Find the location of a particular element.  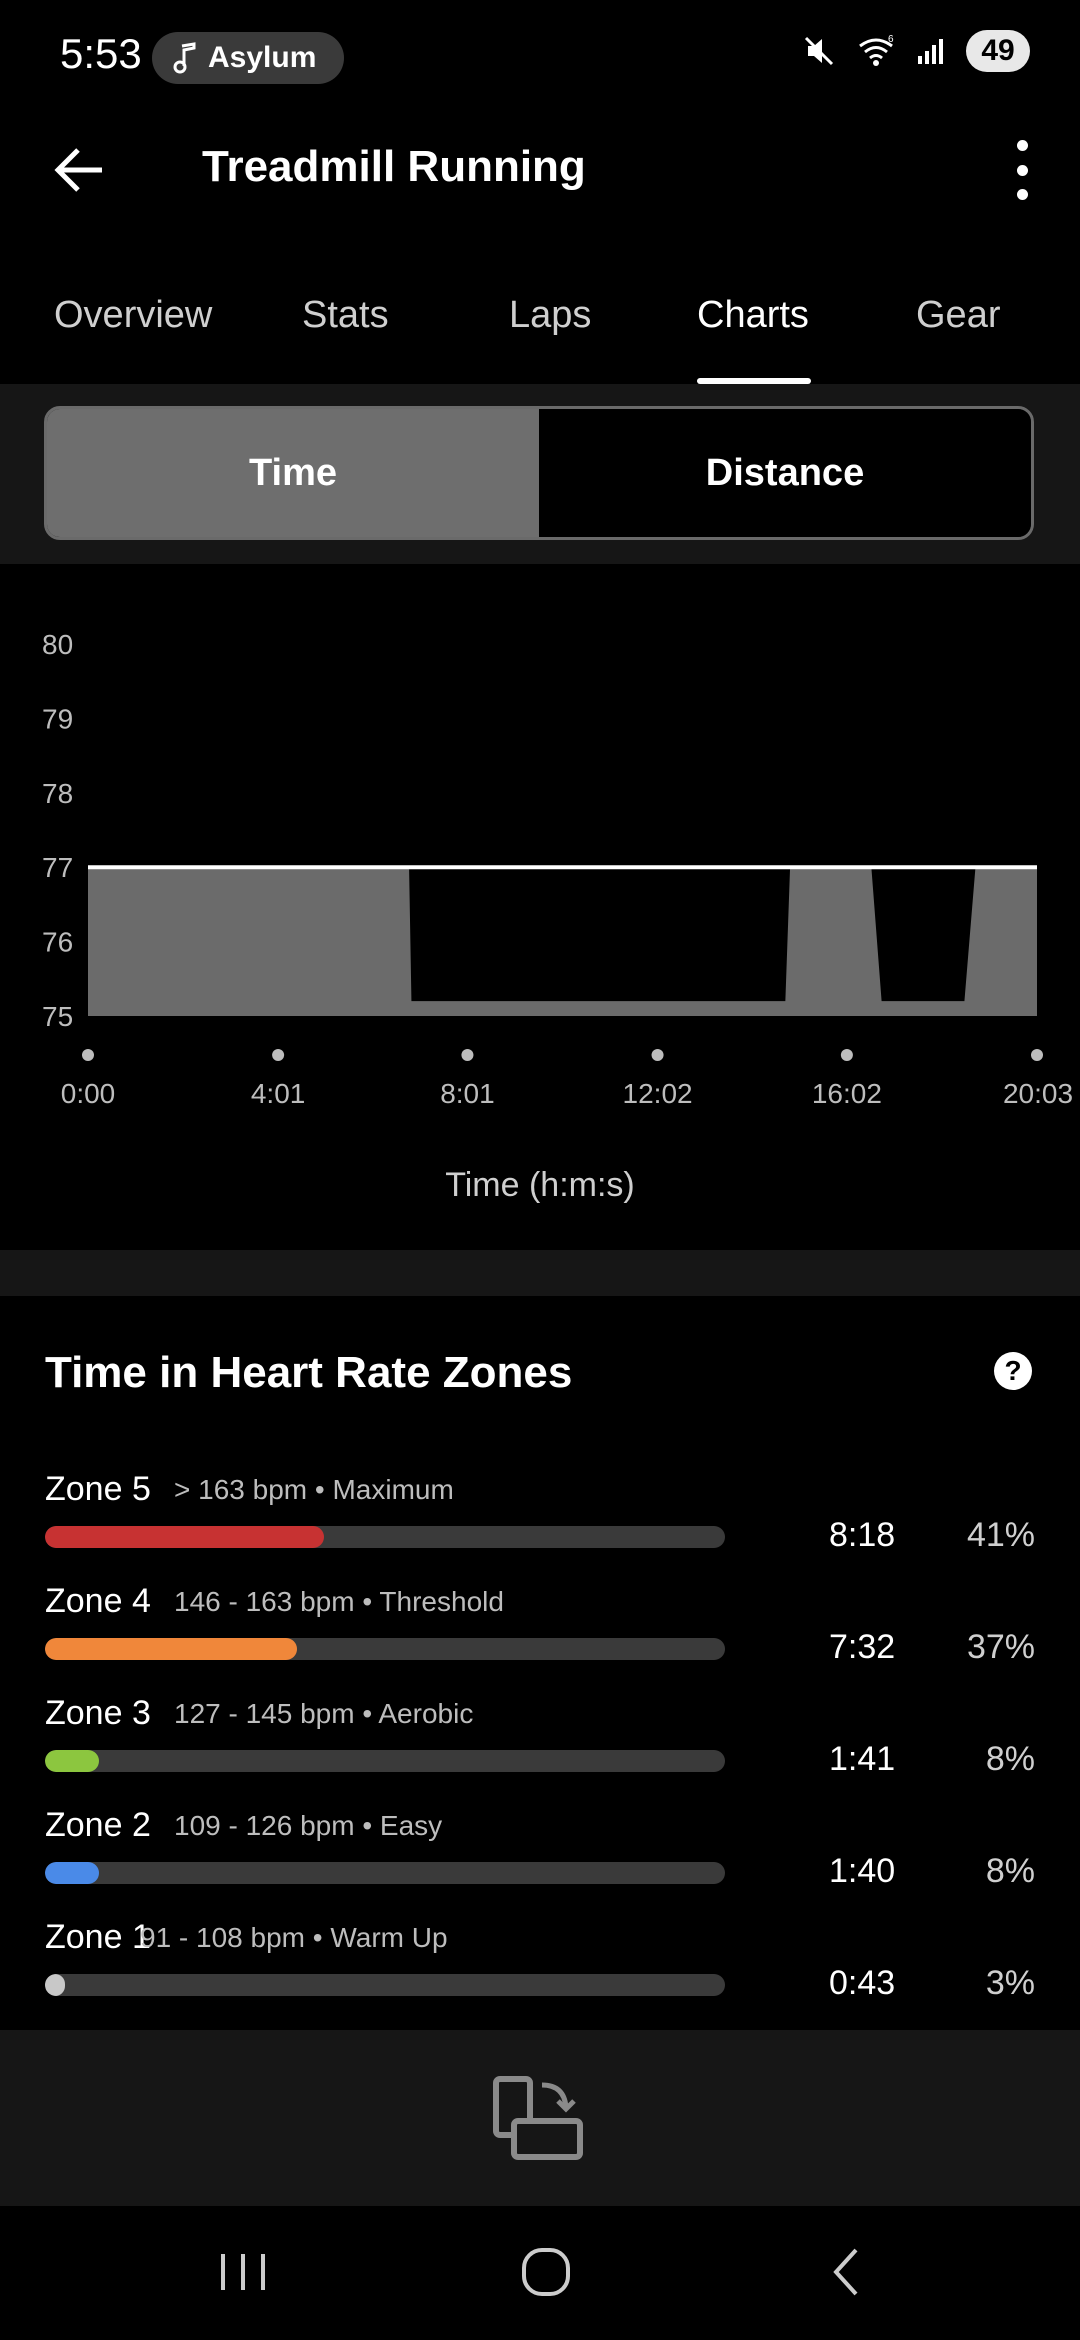

zone-time: 1:40 is located at coordinates (862, 1871).